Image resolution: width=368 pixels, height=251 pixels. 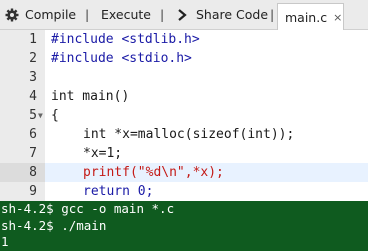 I want to click on code-text: return 0;, so click(x=118, y=191).